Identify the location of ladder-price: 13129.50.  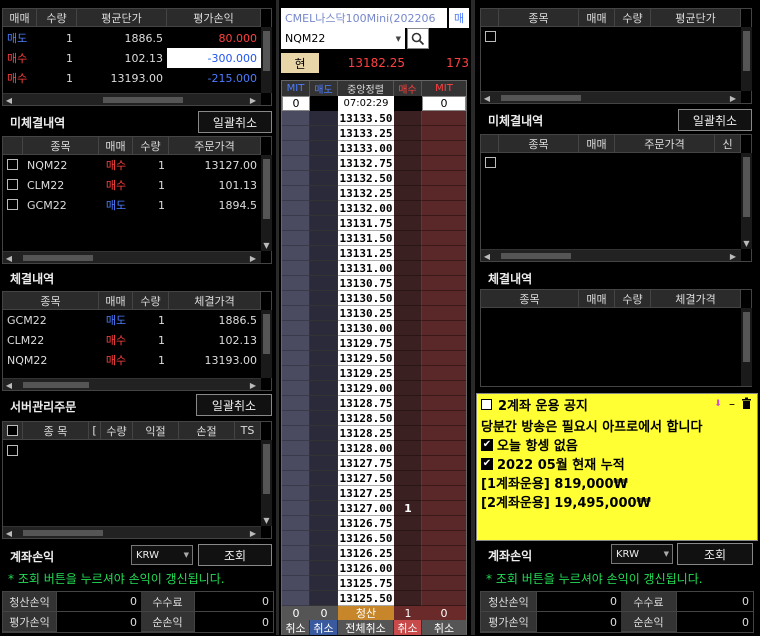
(366, 358).